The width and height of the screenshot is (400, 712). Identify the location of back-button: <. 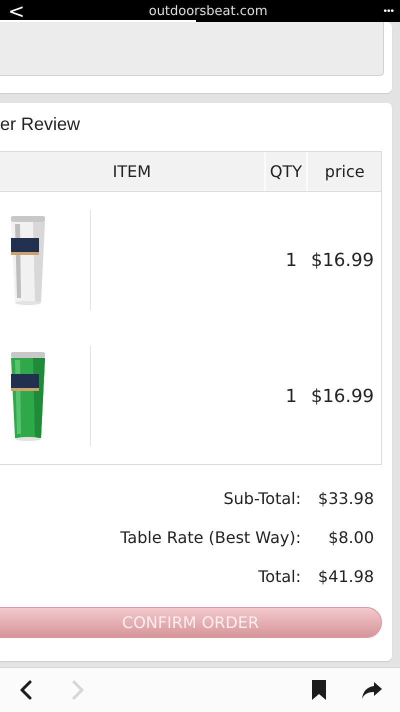
(16, 11).